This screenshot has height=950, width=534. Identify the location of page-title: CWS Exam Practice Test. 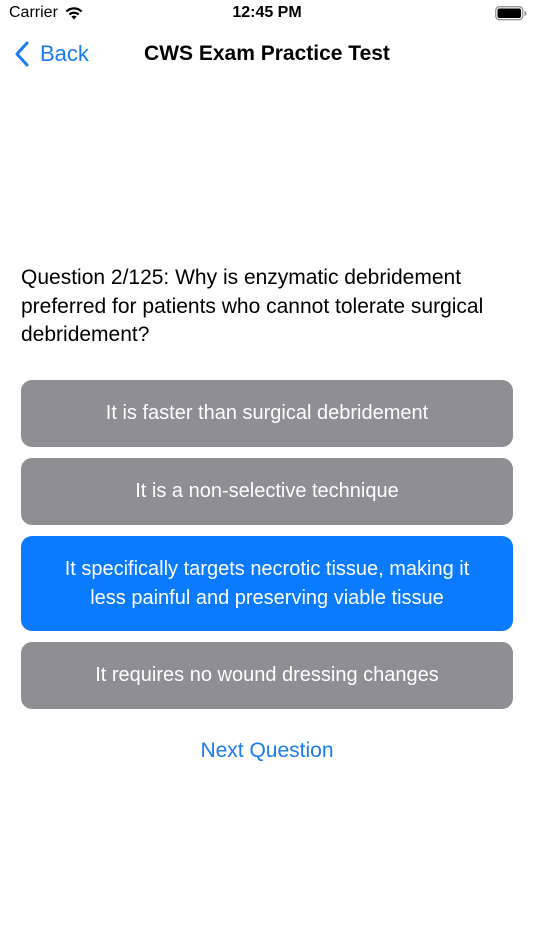
(267, 53).